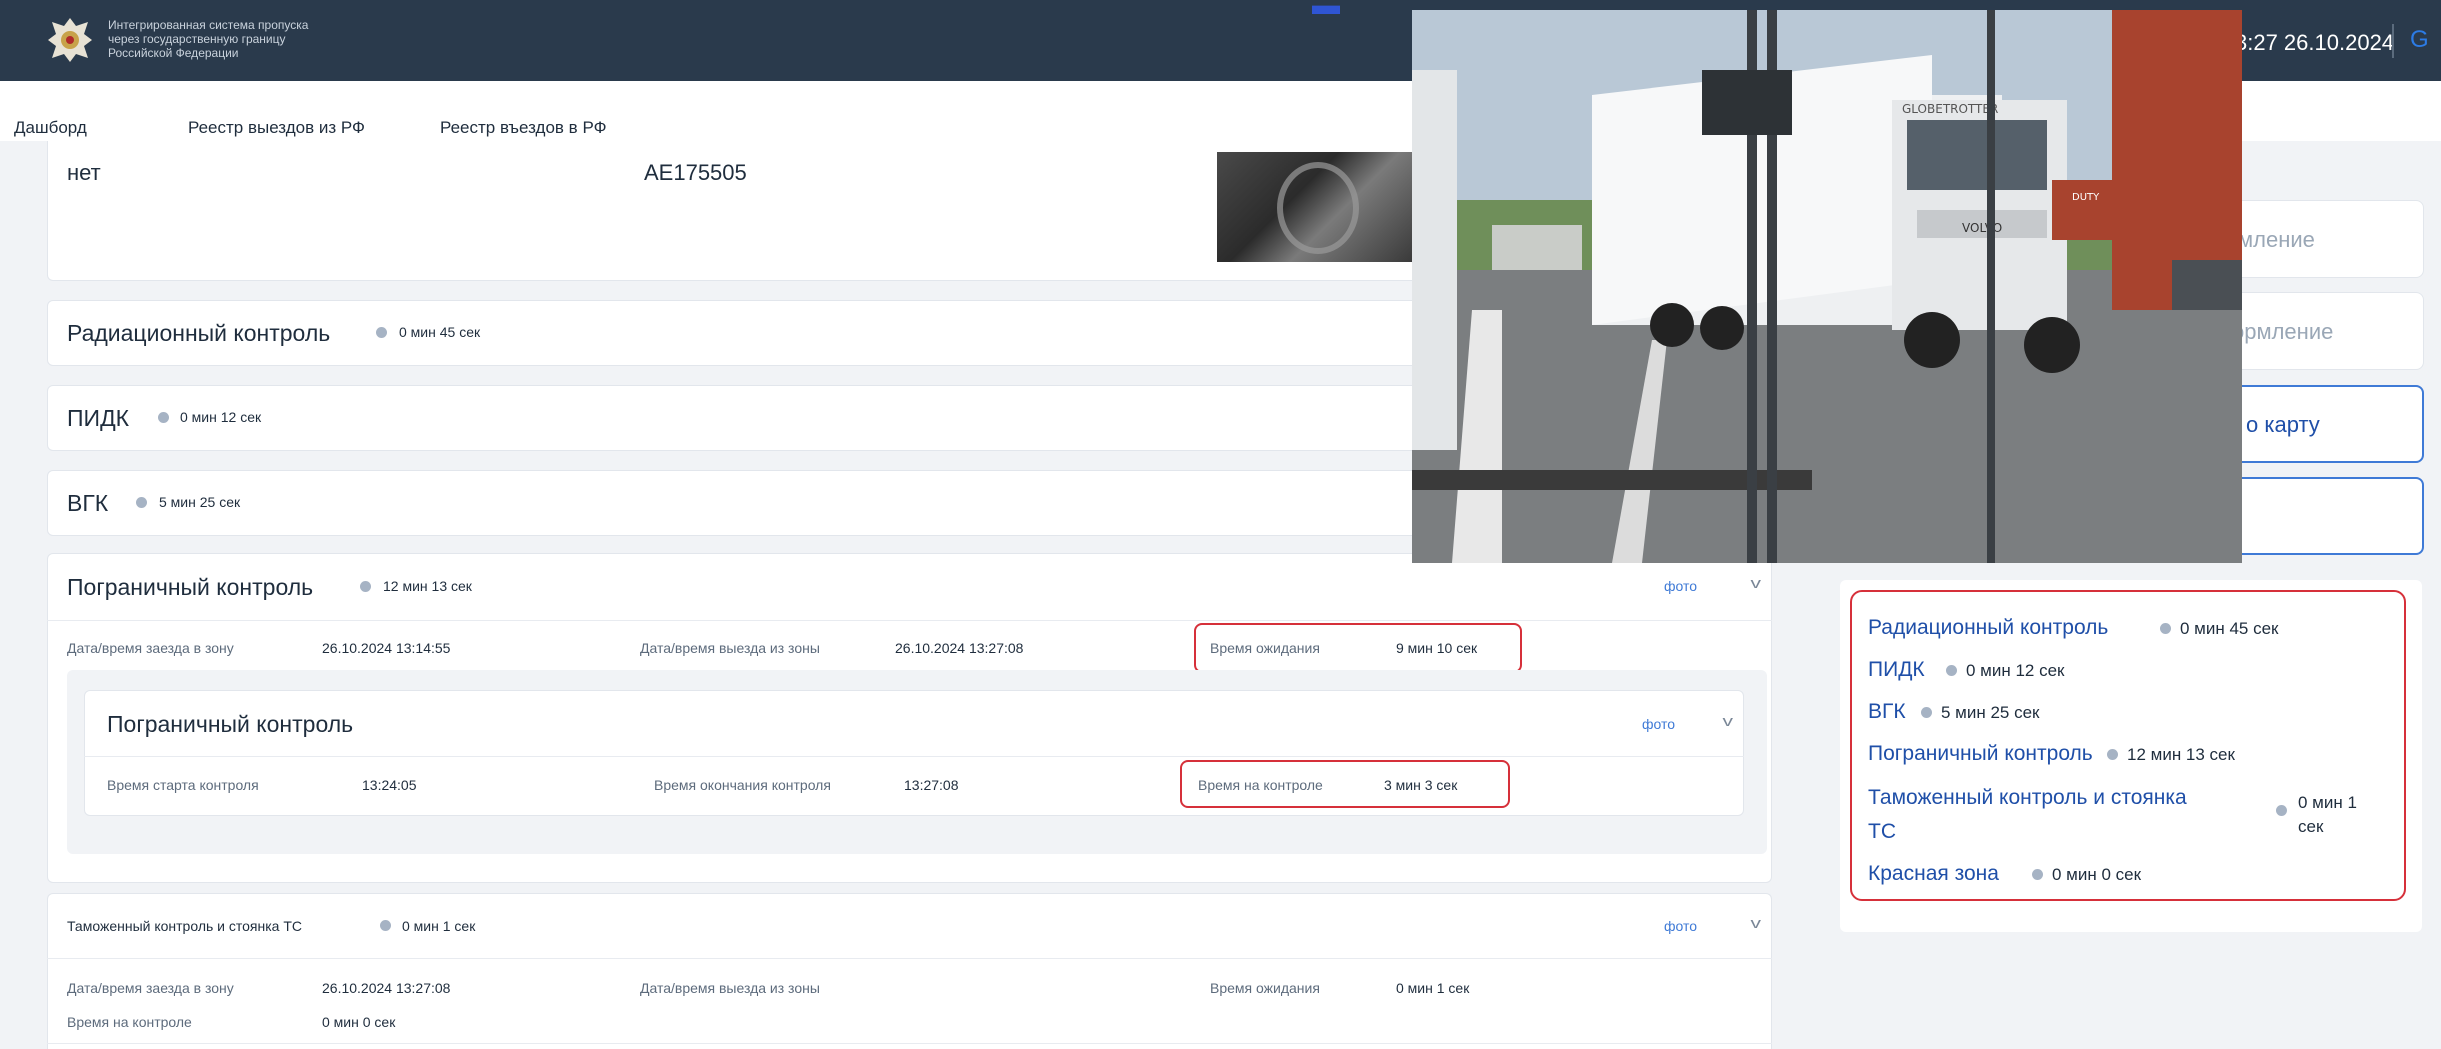 The height and width of the screenshot is (1049, 2441). I want to click on border-end-label: Время окончания контроля, so click(742, 785).